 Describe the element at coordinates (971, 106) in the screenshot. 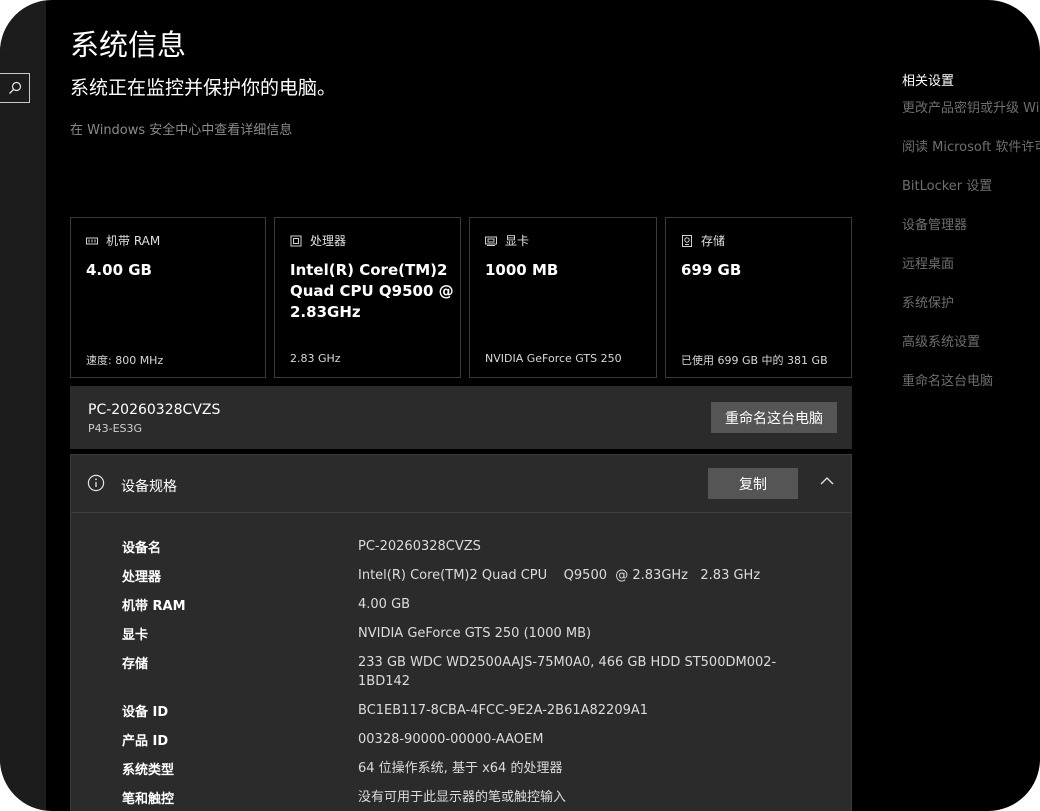

I see `related-link-product-key: 更改产品密钥或升级 Windows` at that location.